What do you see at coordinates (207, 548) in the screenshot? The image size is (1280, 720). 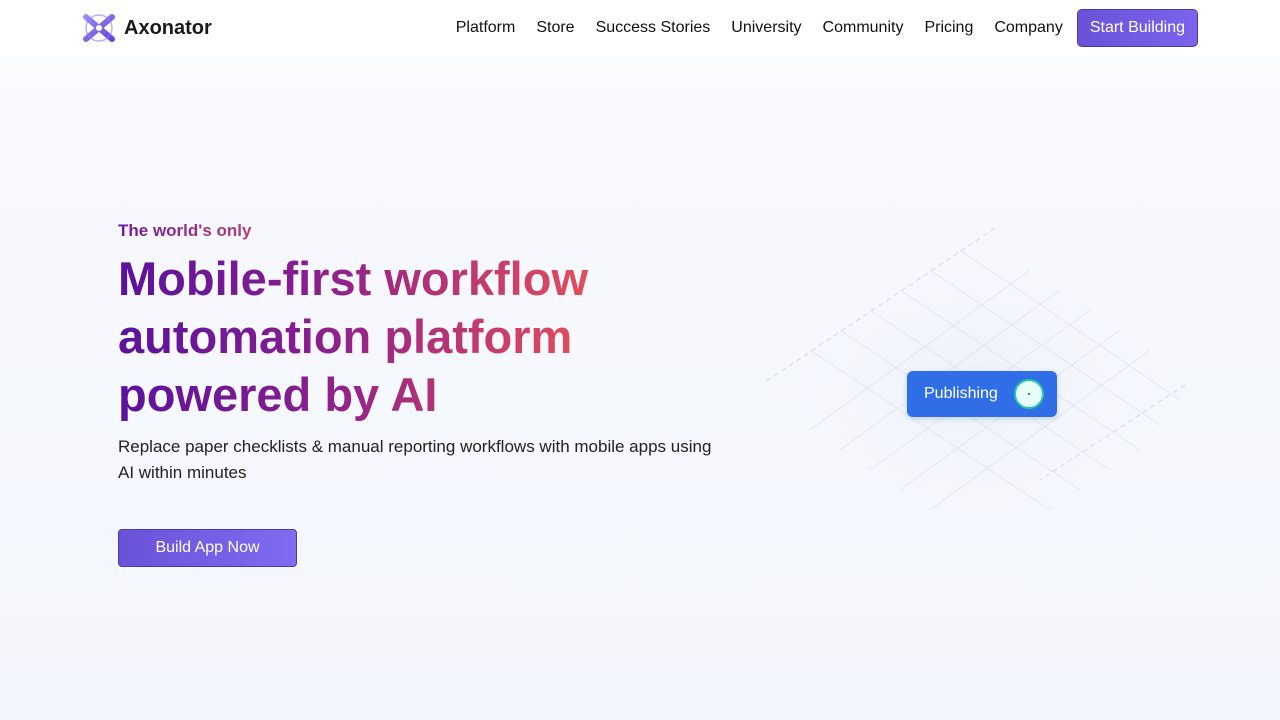 I see `build-app-now-button: Build App Now` at bounding box center [207, 548].